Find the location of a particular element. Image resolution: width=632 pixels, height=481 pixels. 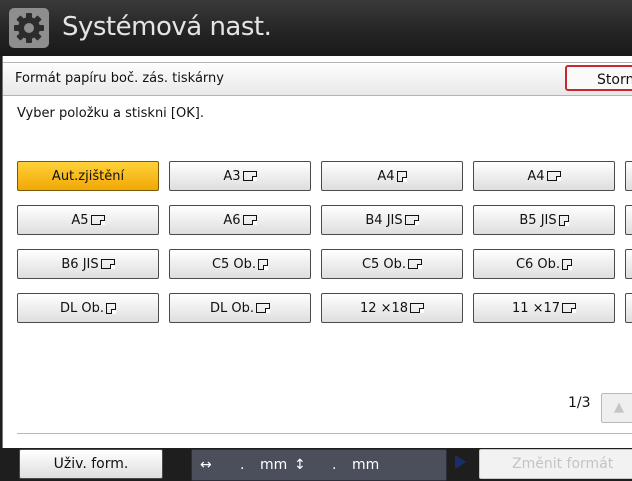

width-unit: mm is located at coordinates (274, 465).